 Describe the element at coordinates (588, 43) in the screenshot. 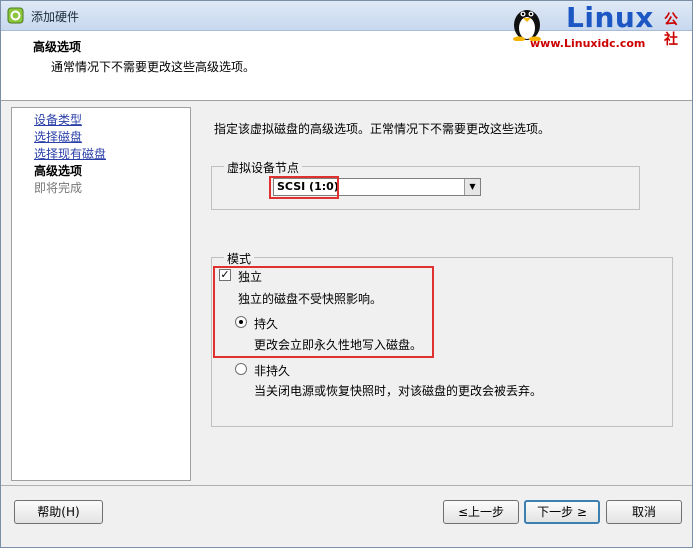

I see `watermark-url: www.Linuxidc.com` at that location.